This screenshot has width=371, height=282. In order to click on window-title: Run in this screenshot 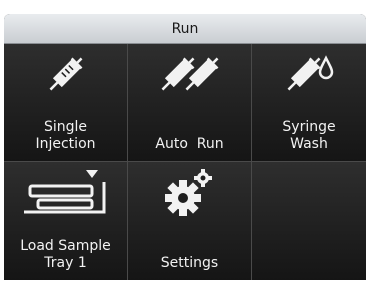, I will do `click(185, 29)`.